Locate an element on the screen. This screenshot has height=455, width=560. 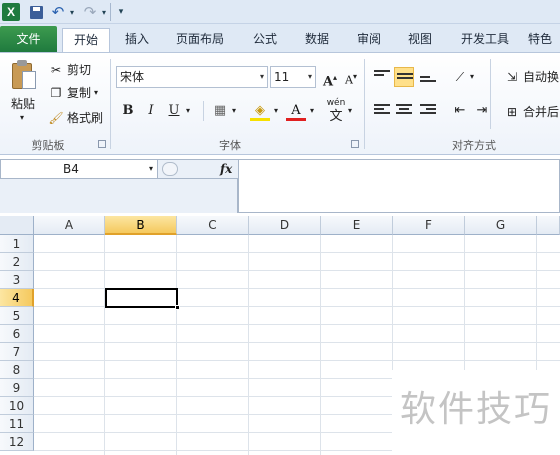
tab-insert: 插入 is located at coordinates (137, 40).